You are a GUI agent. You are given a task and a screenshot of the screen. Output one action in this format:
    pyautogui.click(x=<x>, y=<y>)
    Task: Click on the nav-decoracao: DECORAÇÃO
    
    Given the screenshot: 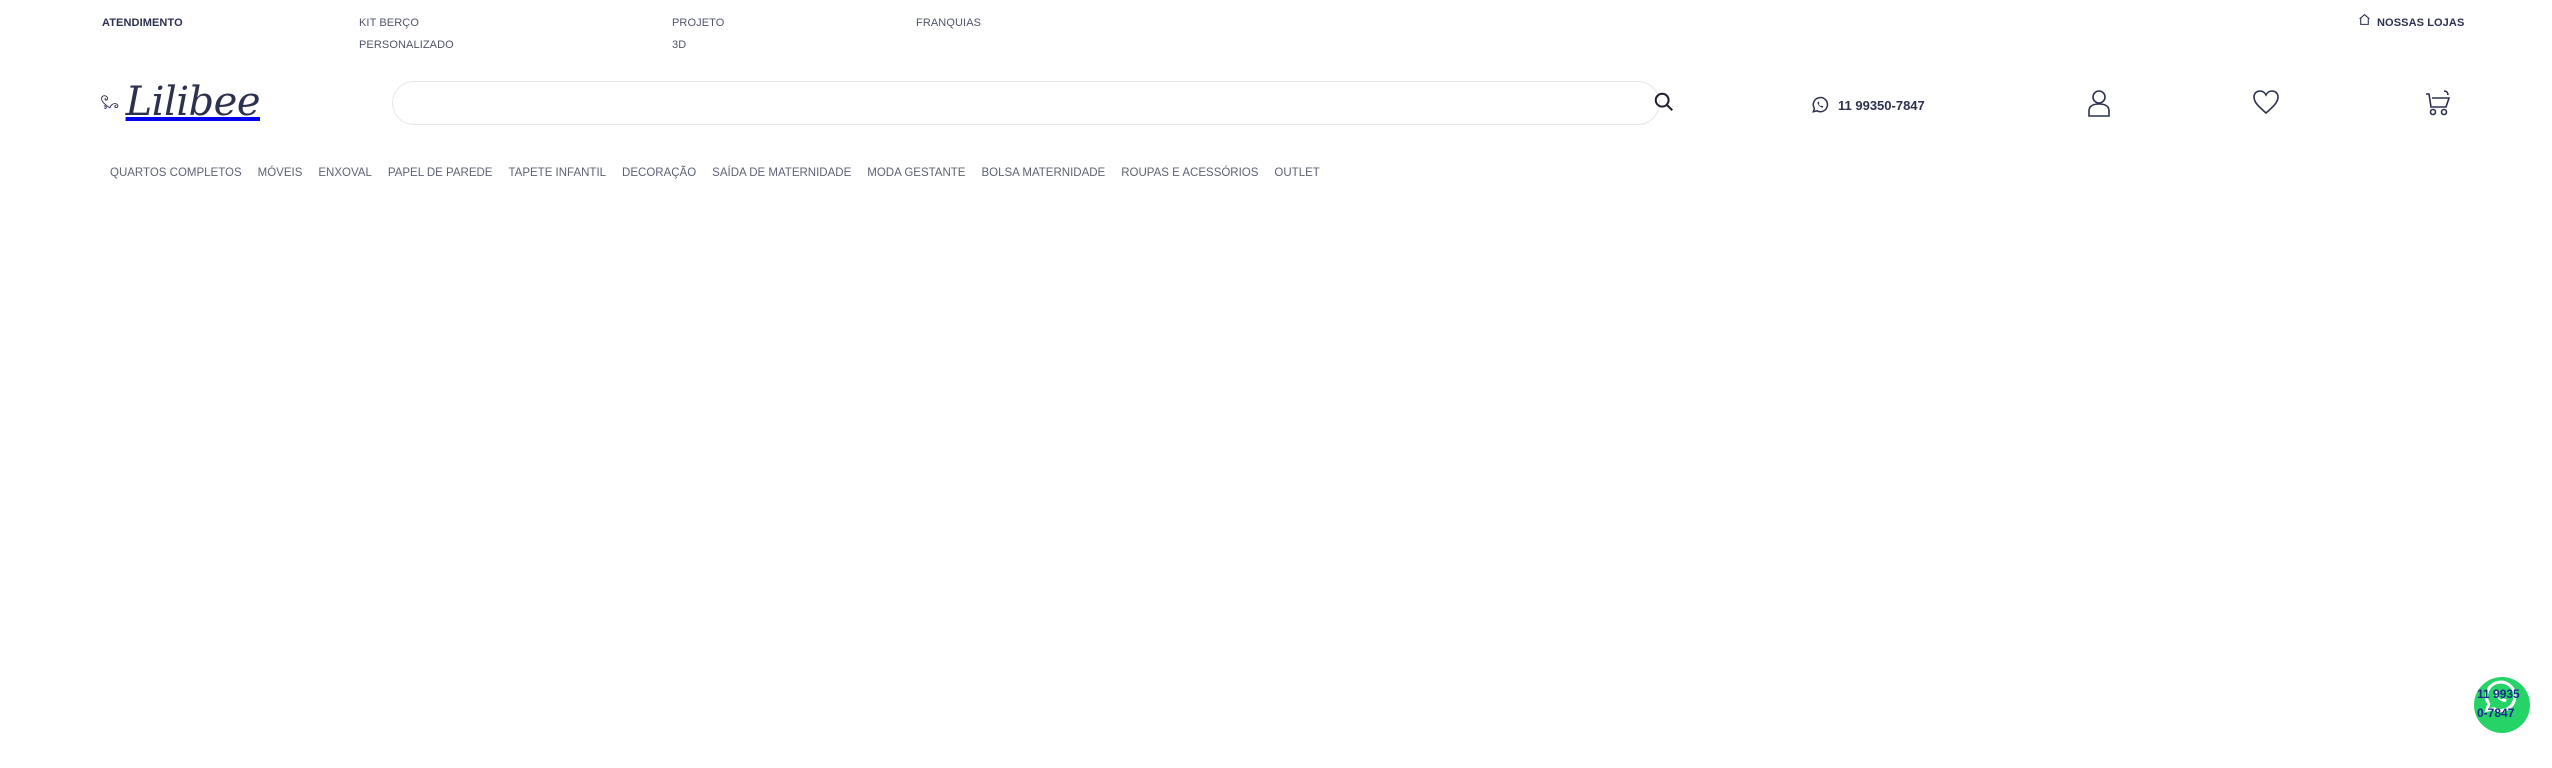 What is the action you would take?
    pyautogui.click(x=659, y=173)
    